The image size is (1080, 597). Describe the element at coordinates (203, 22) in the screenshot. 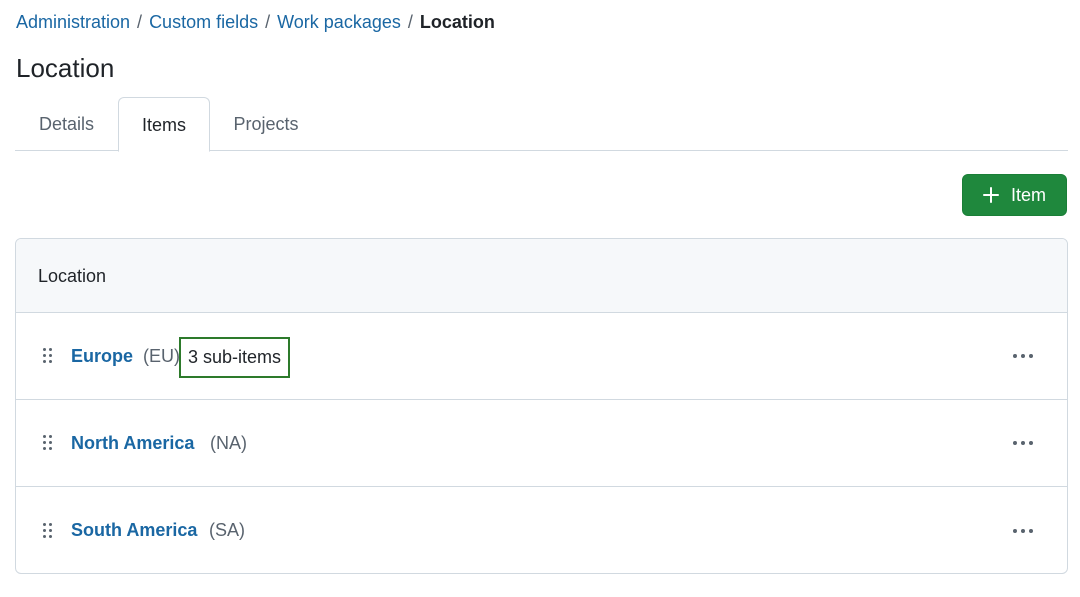

I see `breadcrumb-custom-fields: Custom fields` at that location.